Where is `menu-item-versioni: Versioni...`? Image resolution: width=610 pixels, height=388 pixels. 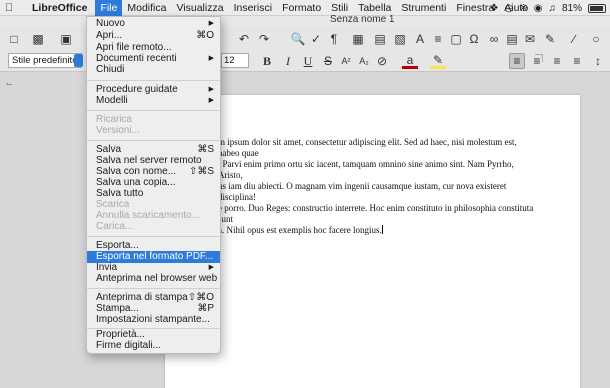
menu-item-versioni: Versioni... is located at coordinates (153, 131).